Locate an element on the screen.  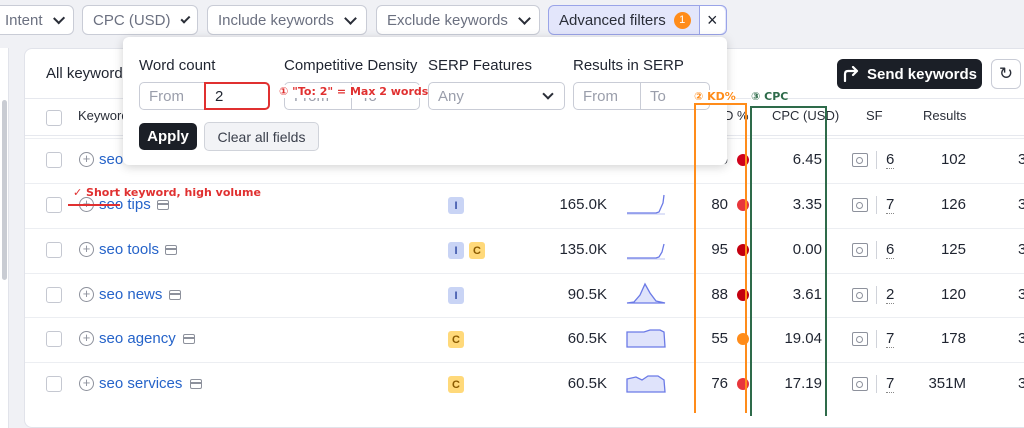
results-from-input: From is located at coordinates (607, 96).